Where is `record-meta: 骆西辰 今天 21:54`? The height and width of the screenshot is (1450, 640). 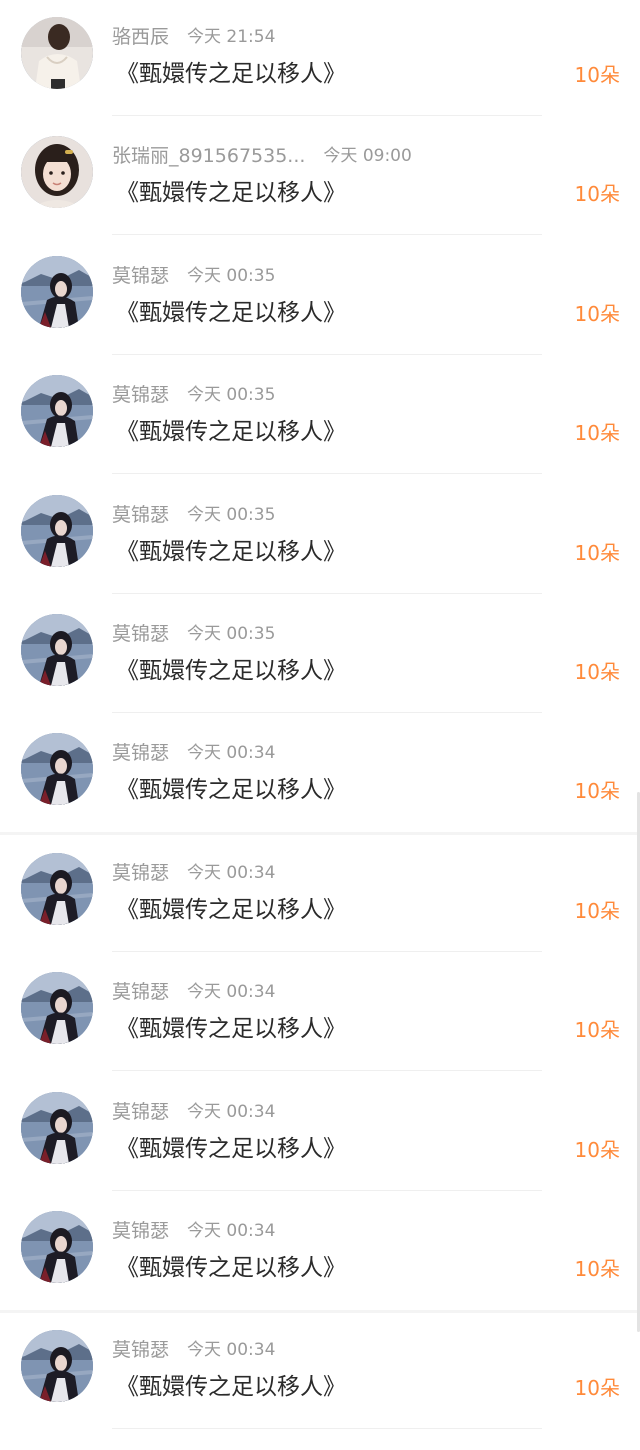 record-meta: 骆西辰 今天 21:54 is located at coordinates (193, 37).